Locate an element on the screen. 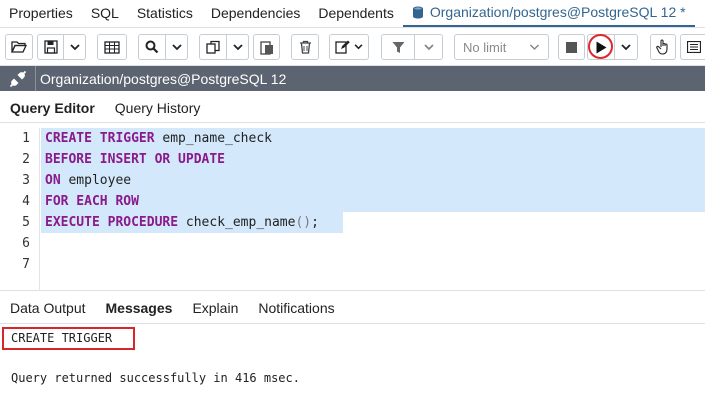  trash-icon is located at coordinates (305, 47).